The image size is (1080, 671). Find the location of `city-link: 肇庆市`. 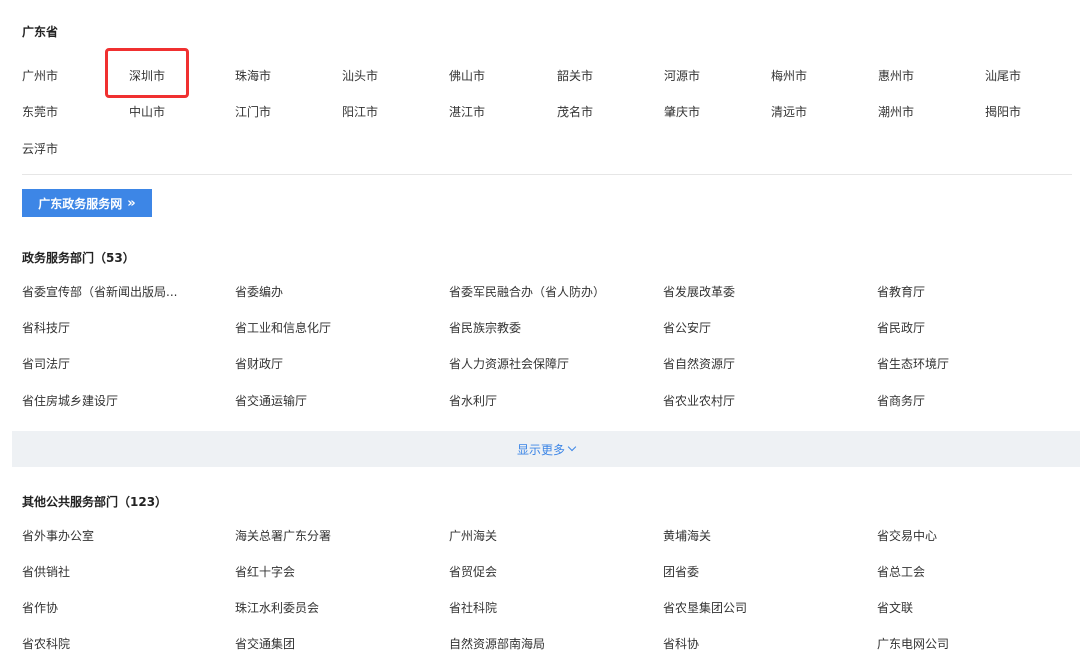

city-link: 肇庆市 is located at coordinates (682, 112).